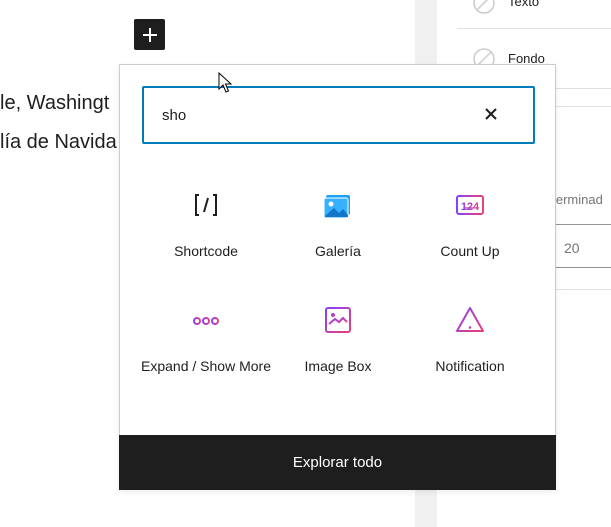 This screenshot has height=527, width=611. I want to click on expand-more-icon, so click(206, 321).